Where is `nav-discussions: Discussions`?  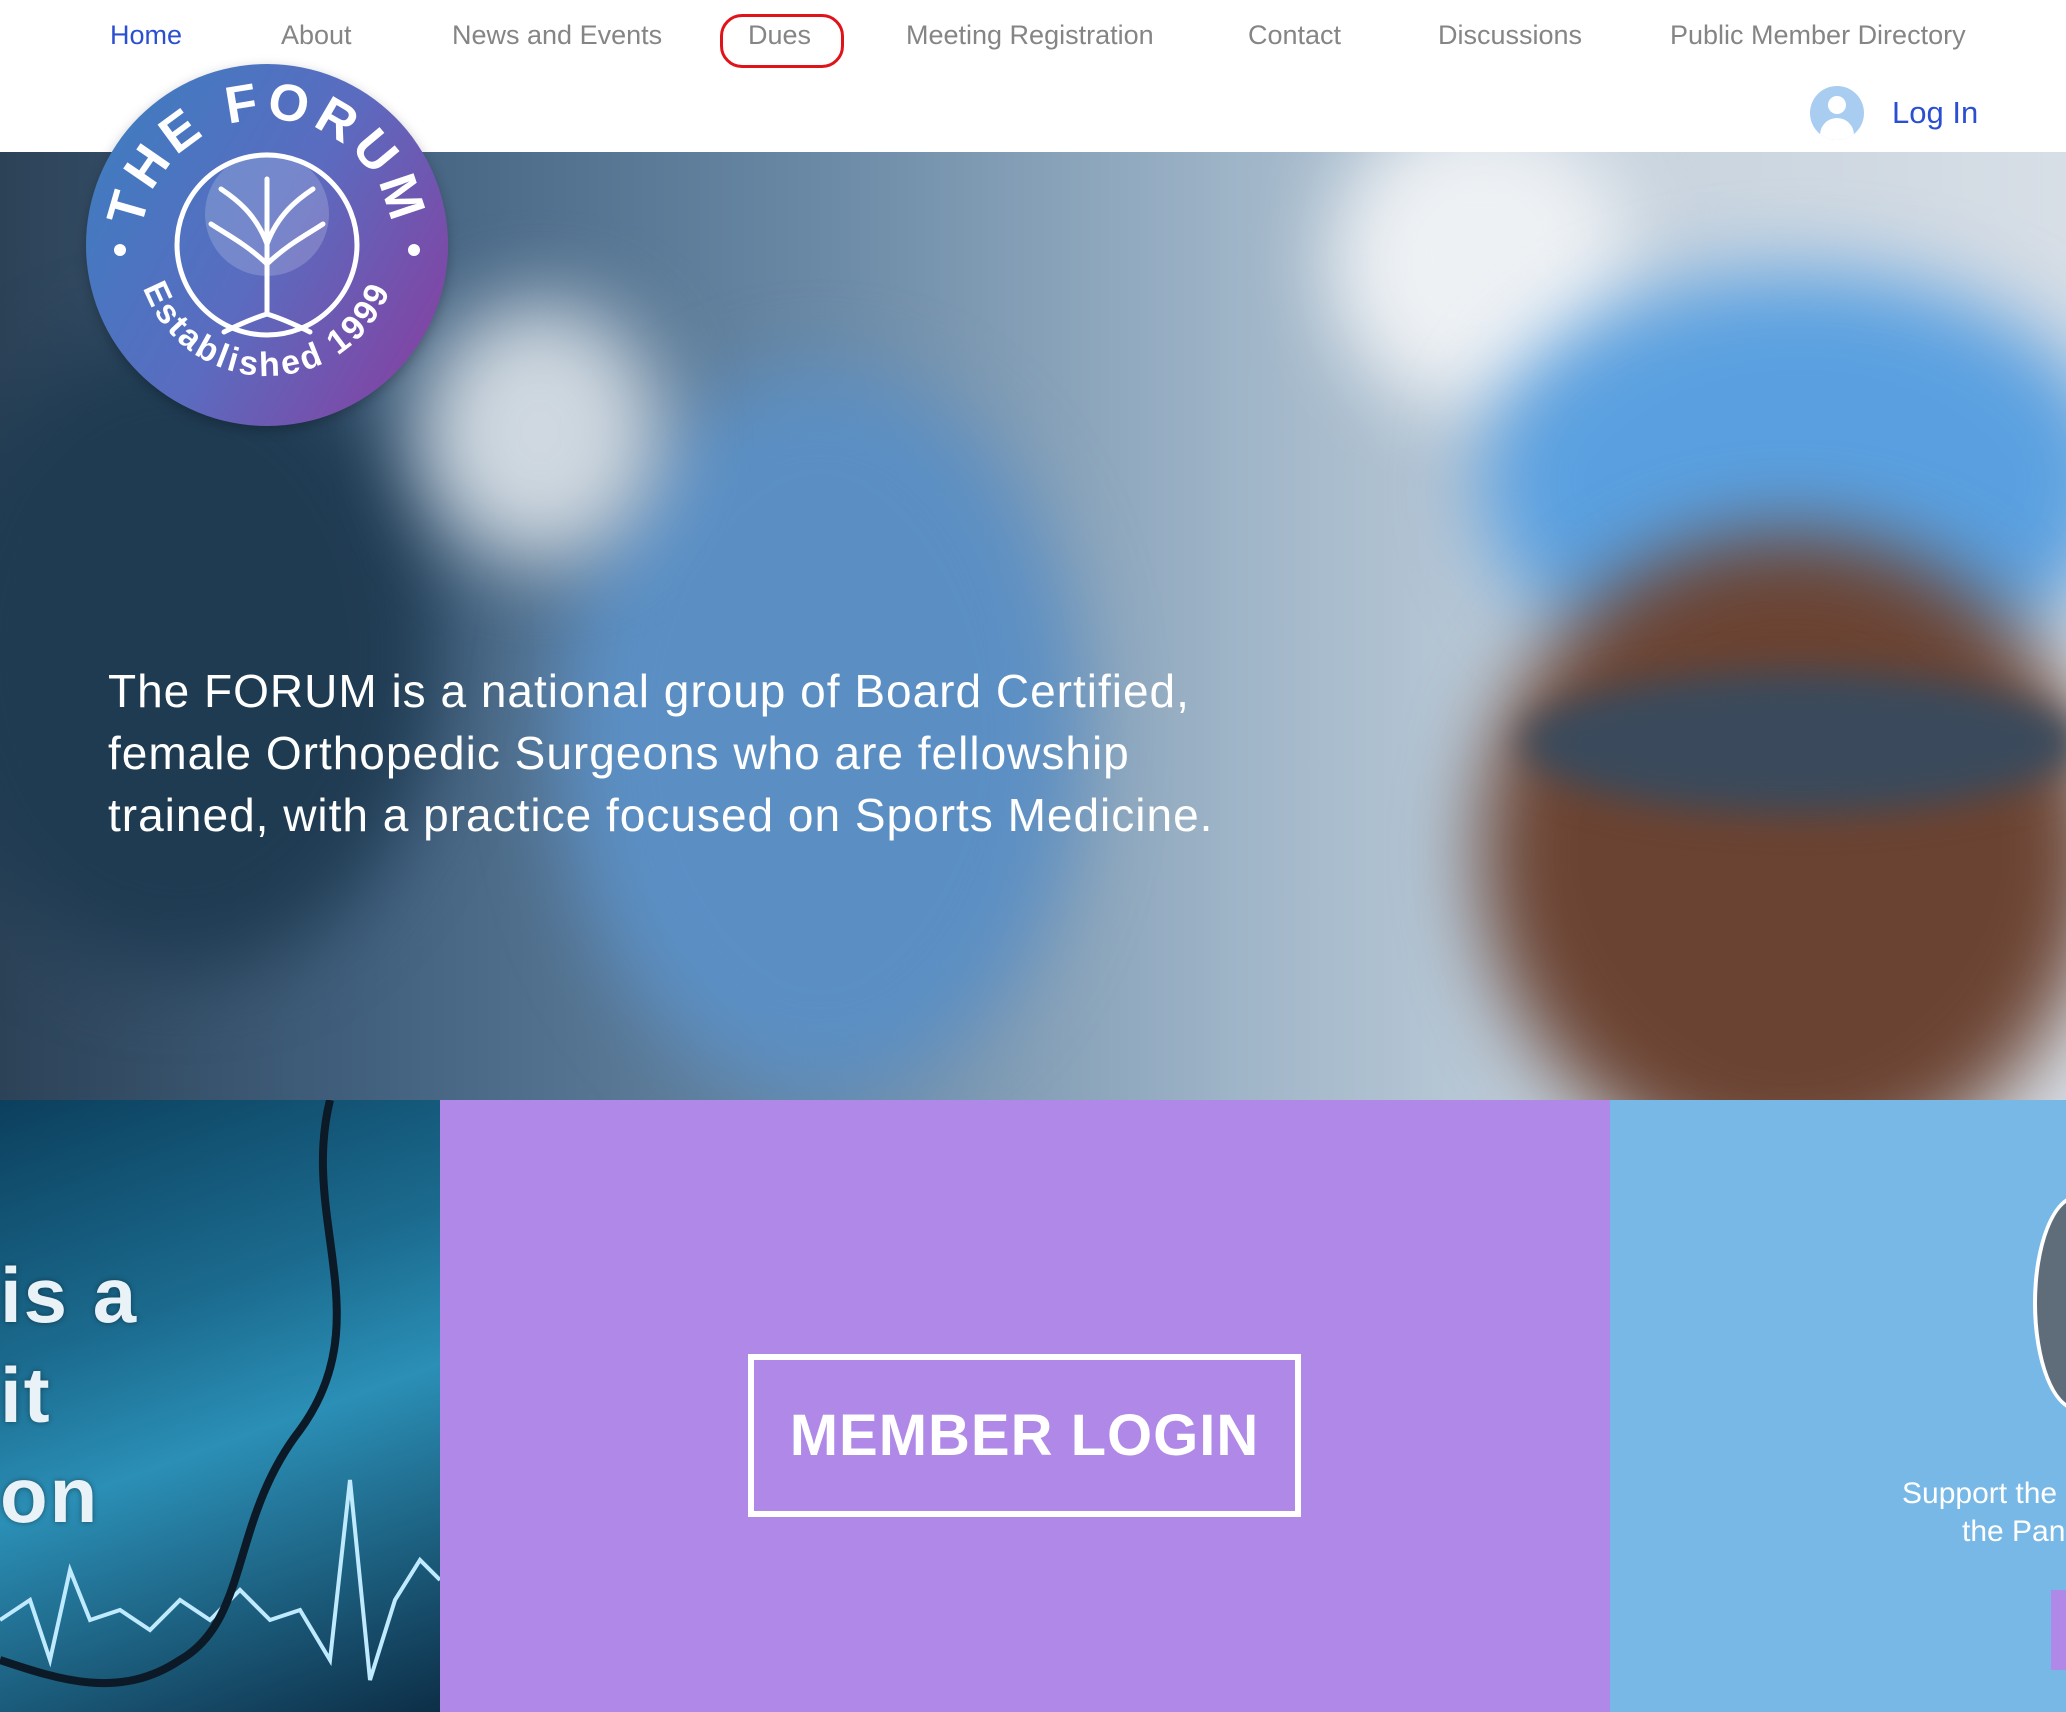 nav-discussions: Discussions is located at coordinates (1510, 35).